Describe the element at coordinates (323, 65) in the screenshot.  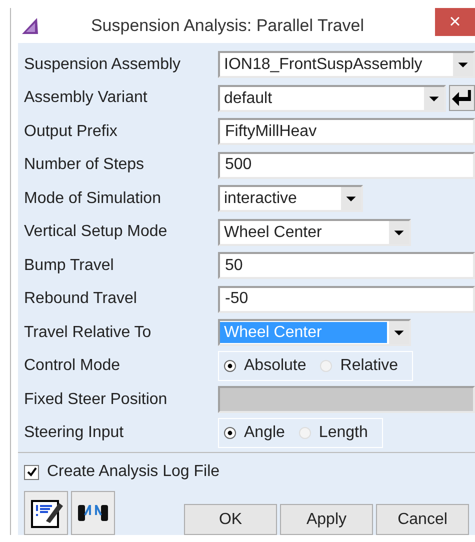
I see `dropdown-value: ION18_FrontSuspAssembly` at that location.